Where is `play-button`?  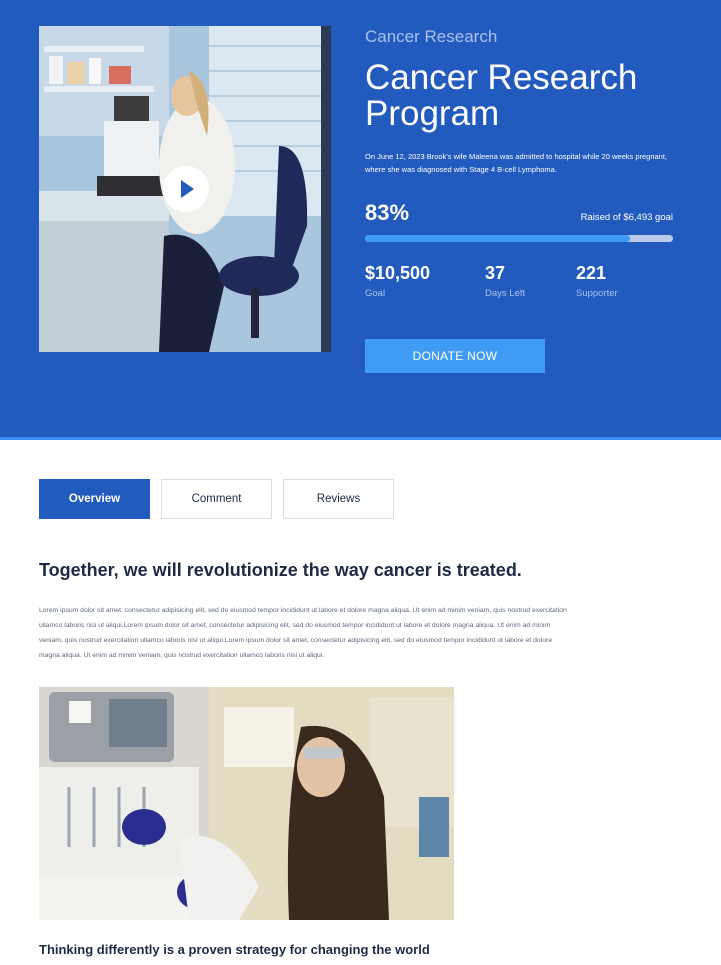 play-button is located at coordinates (186, 189).